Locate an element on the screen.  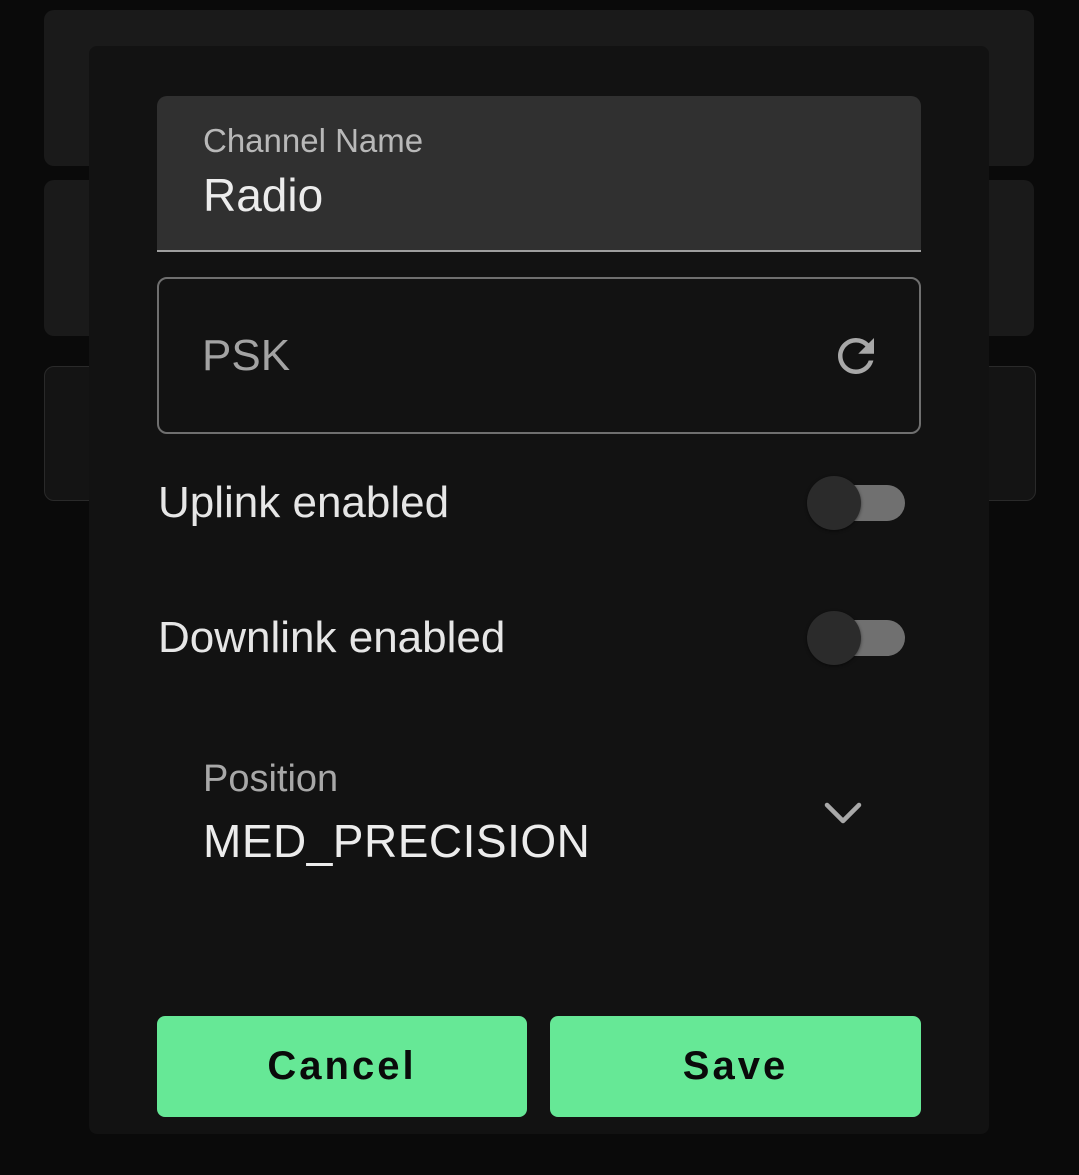
channel-name-field: Channel Name Radio is located at coordinates (539, 174).